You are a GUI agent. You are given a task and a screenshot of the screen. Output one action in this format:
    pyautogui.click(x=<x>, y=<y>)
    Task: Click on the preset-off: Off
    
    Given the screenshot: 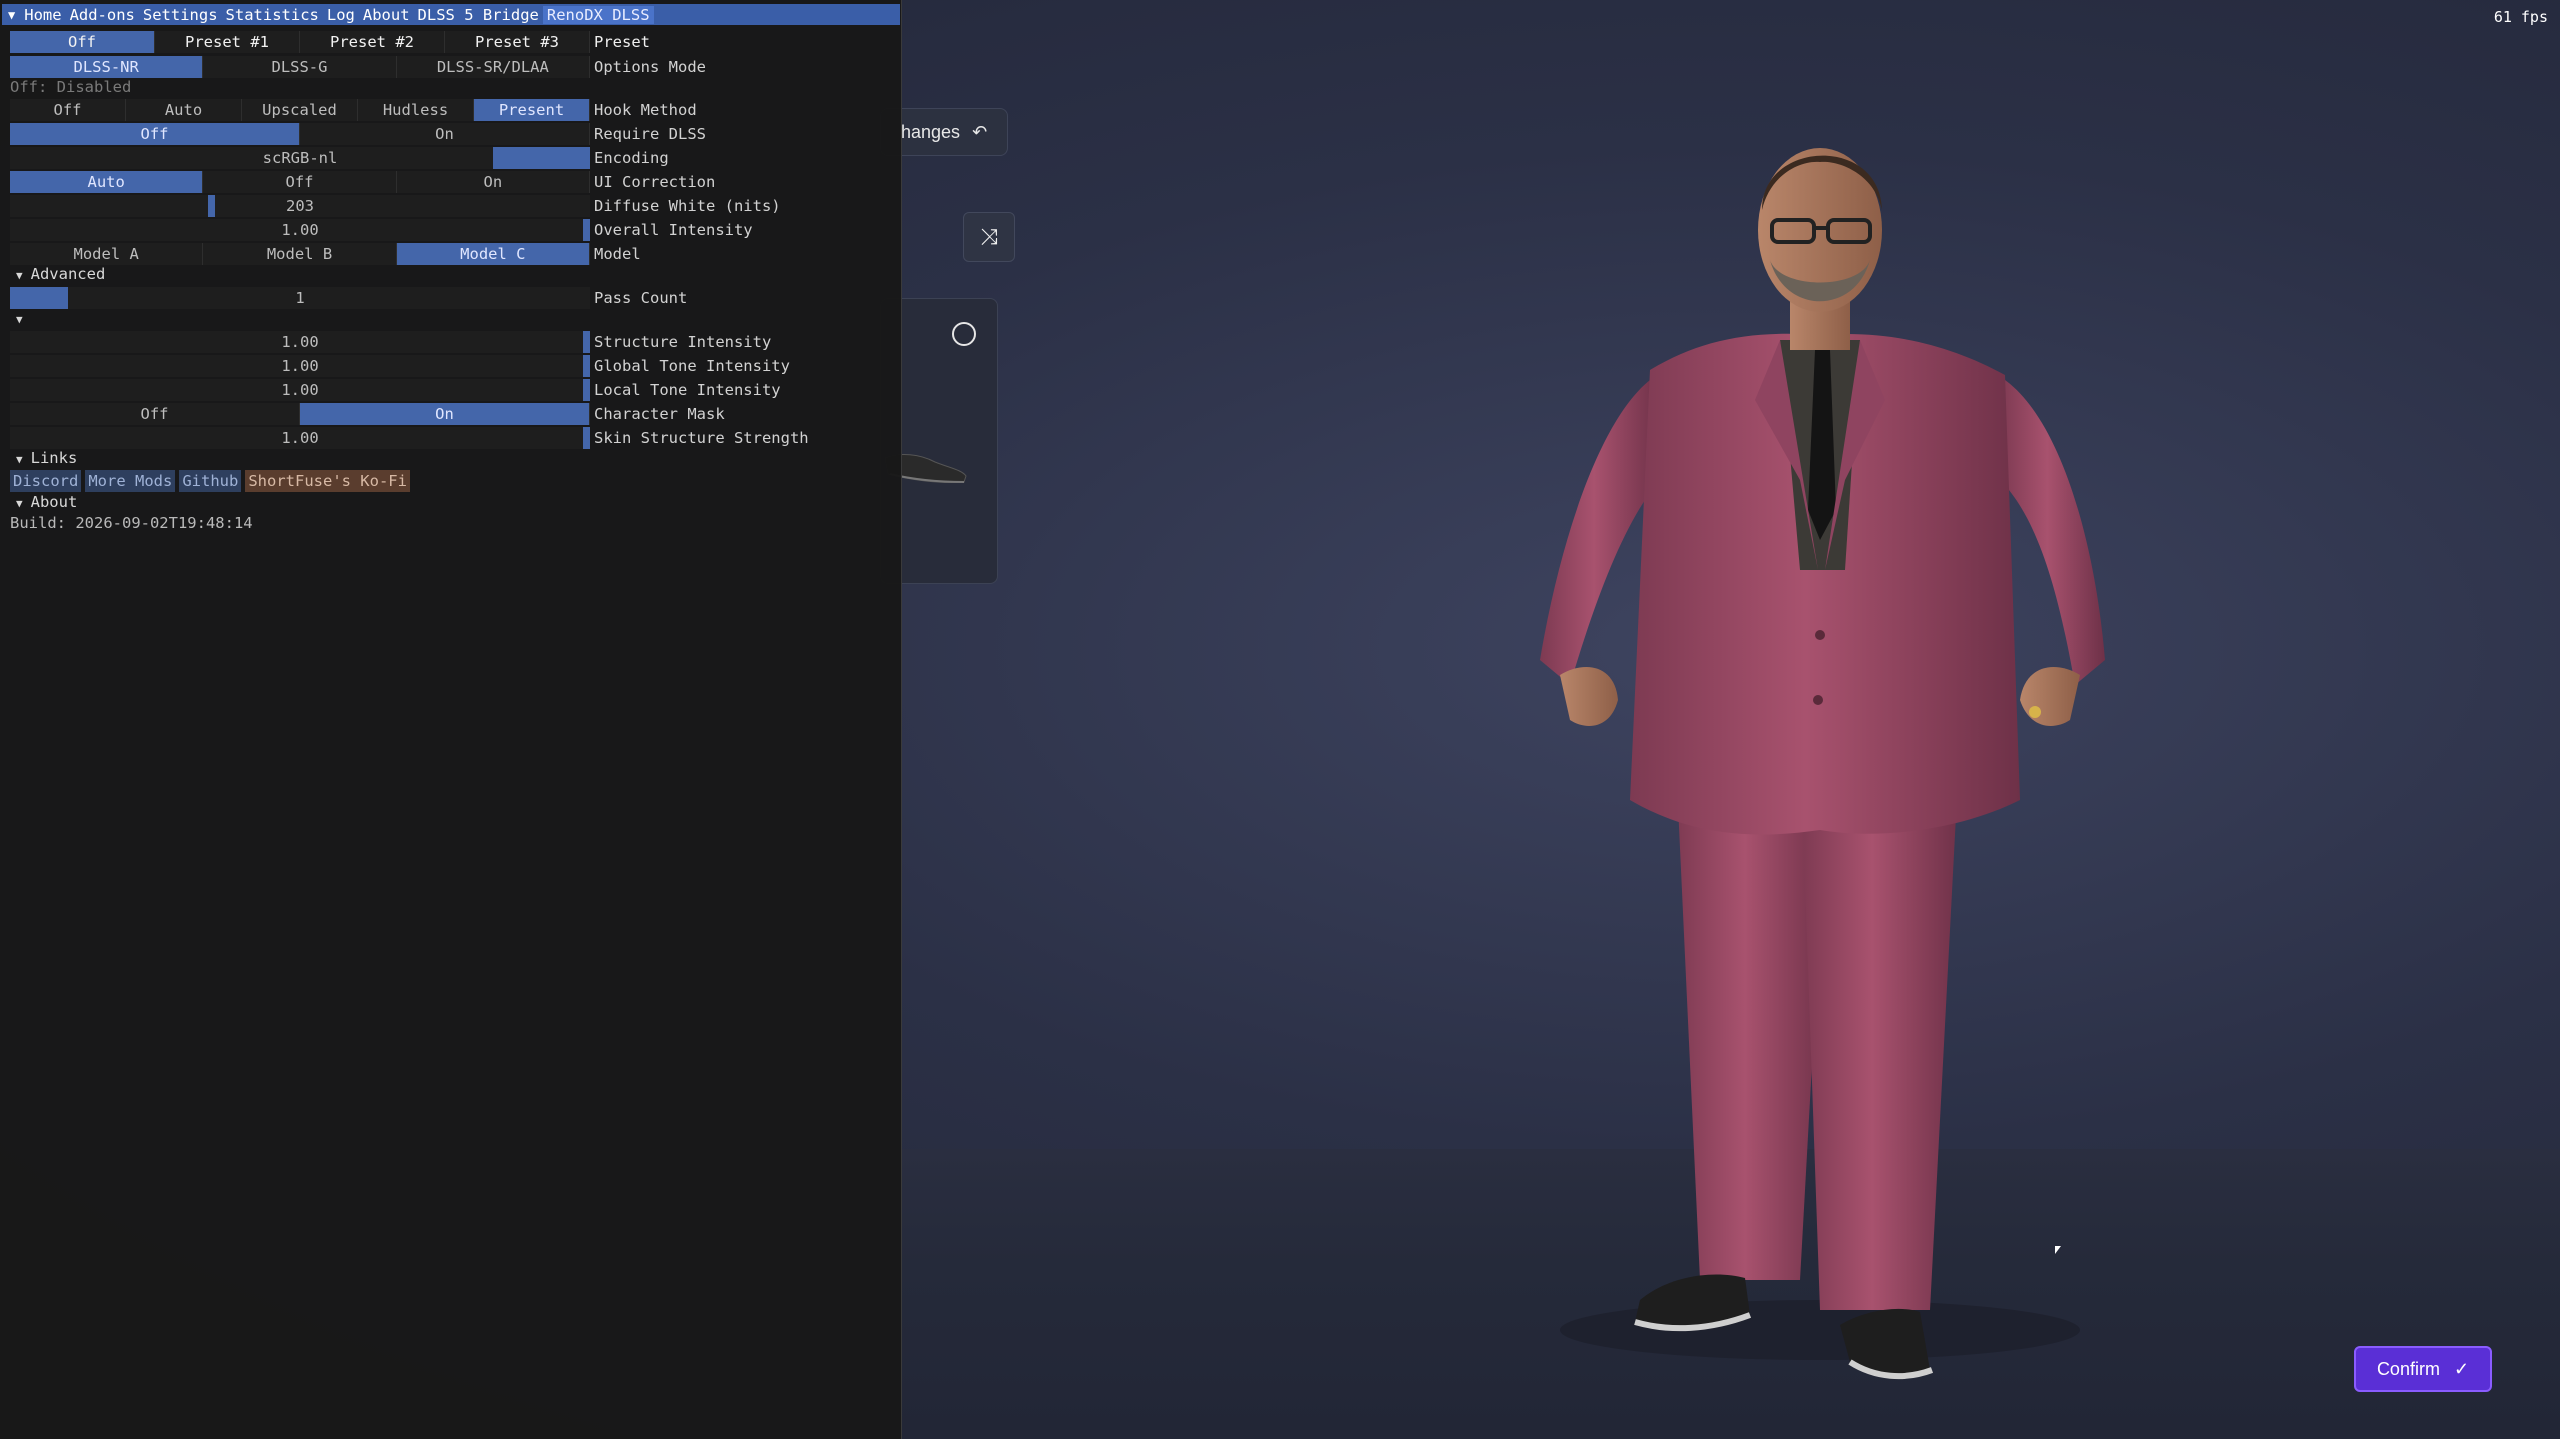 What is the action you would take?
    pyautogui.click(x=82, y=42)
    